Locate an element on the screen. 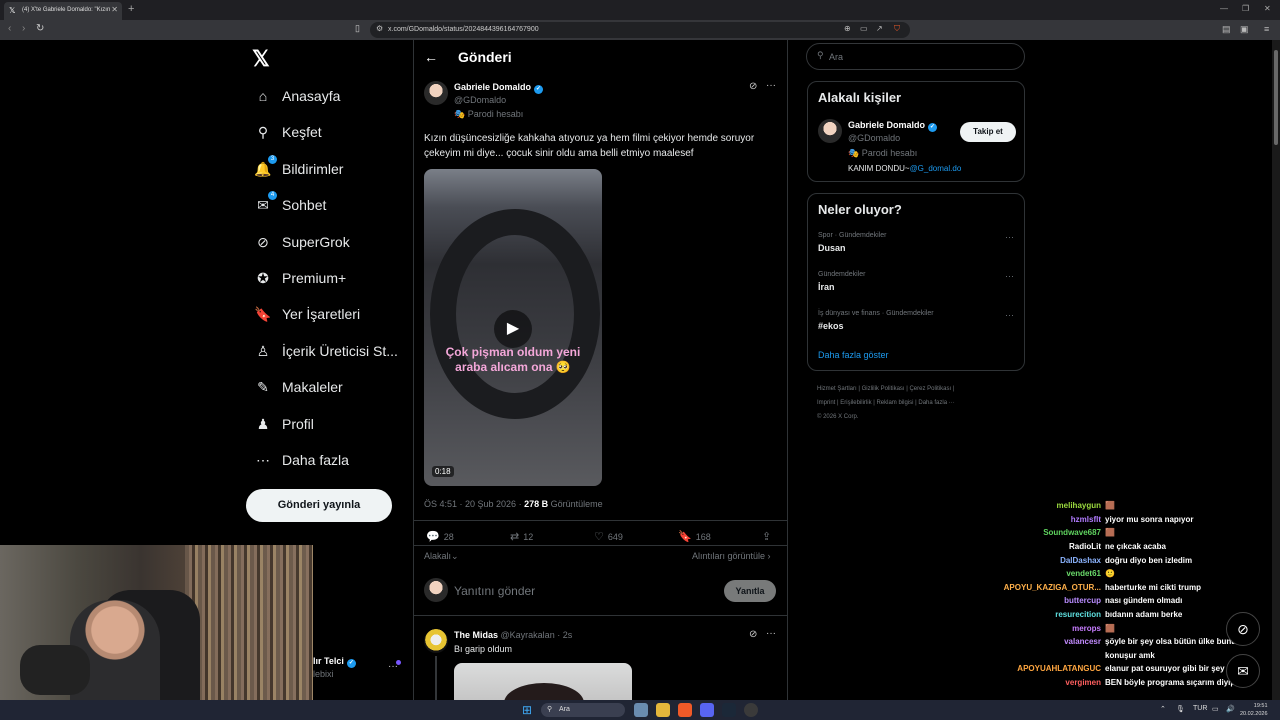  account-name: lır Telci ✓ is located at coordinates (334, 662).